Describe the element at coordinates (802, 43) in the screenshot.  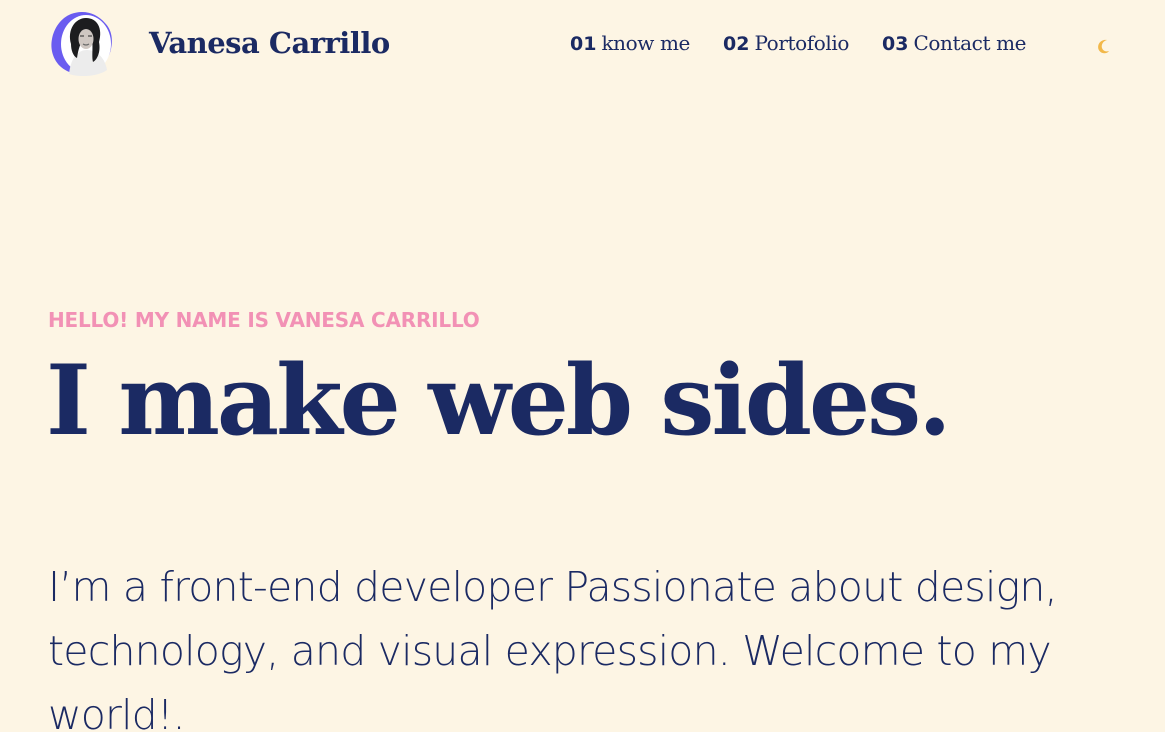
I see `nav-label: Portofolio` at that location.